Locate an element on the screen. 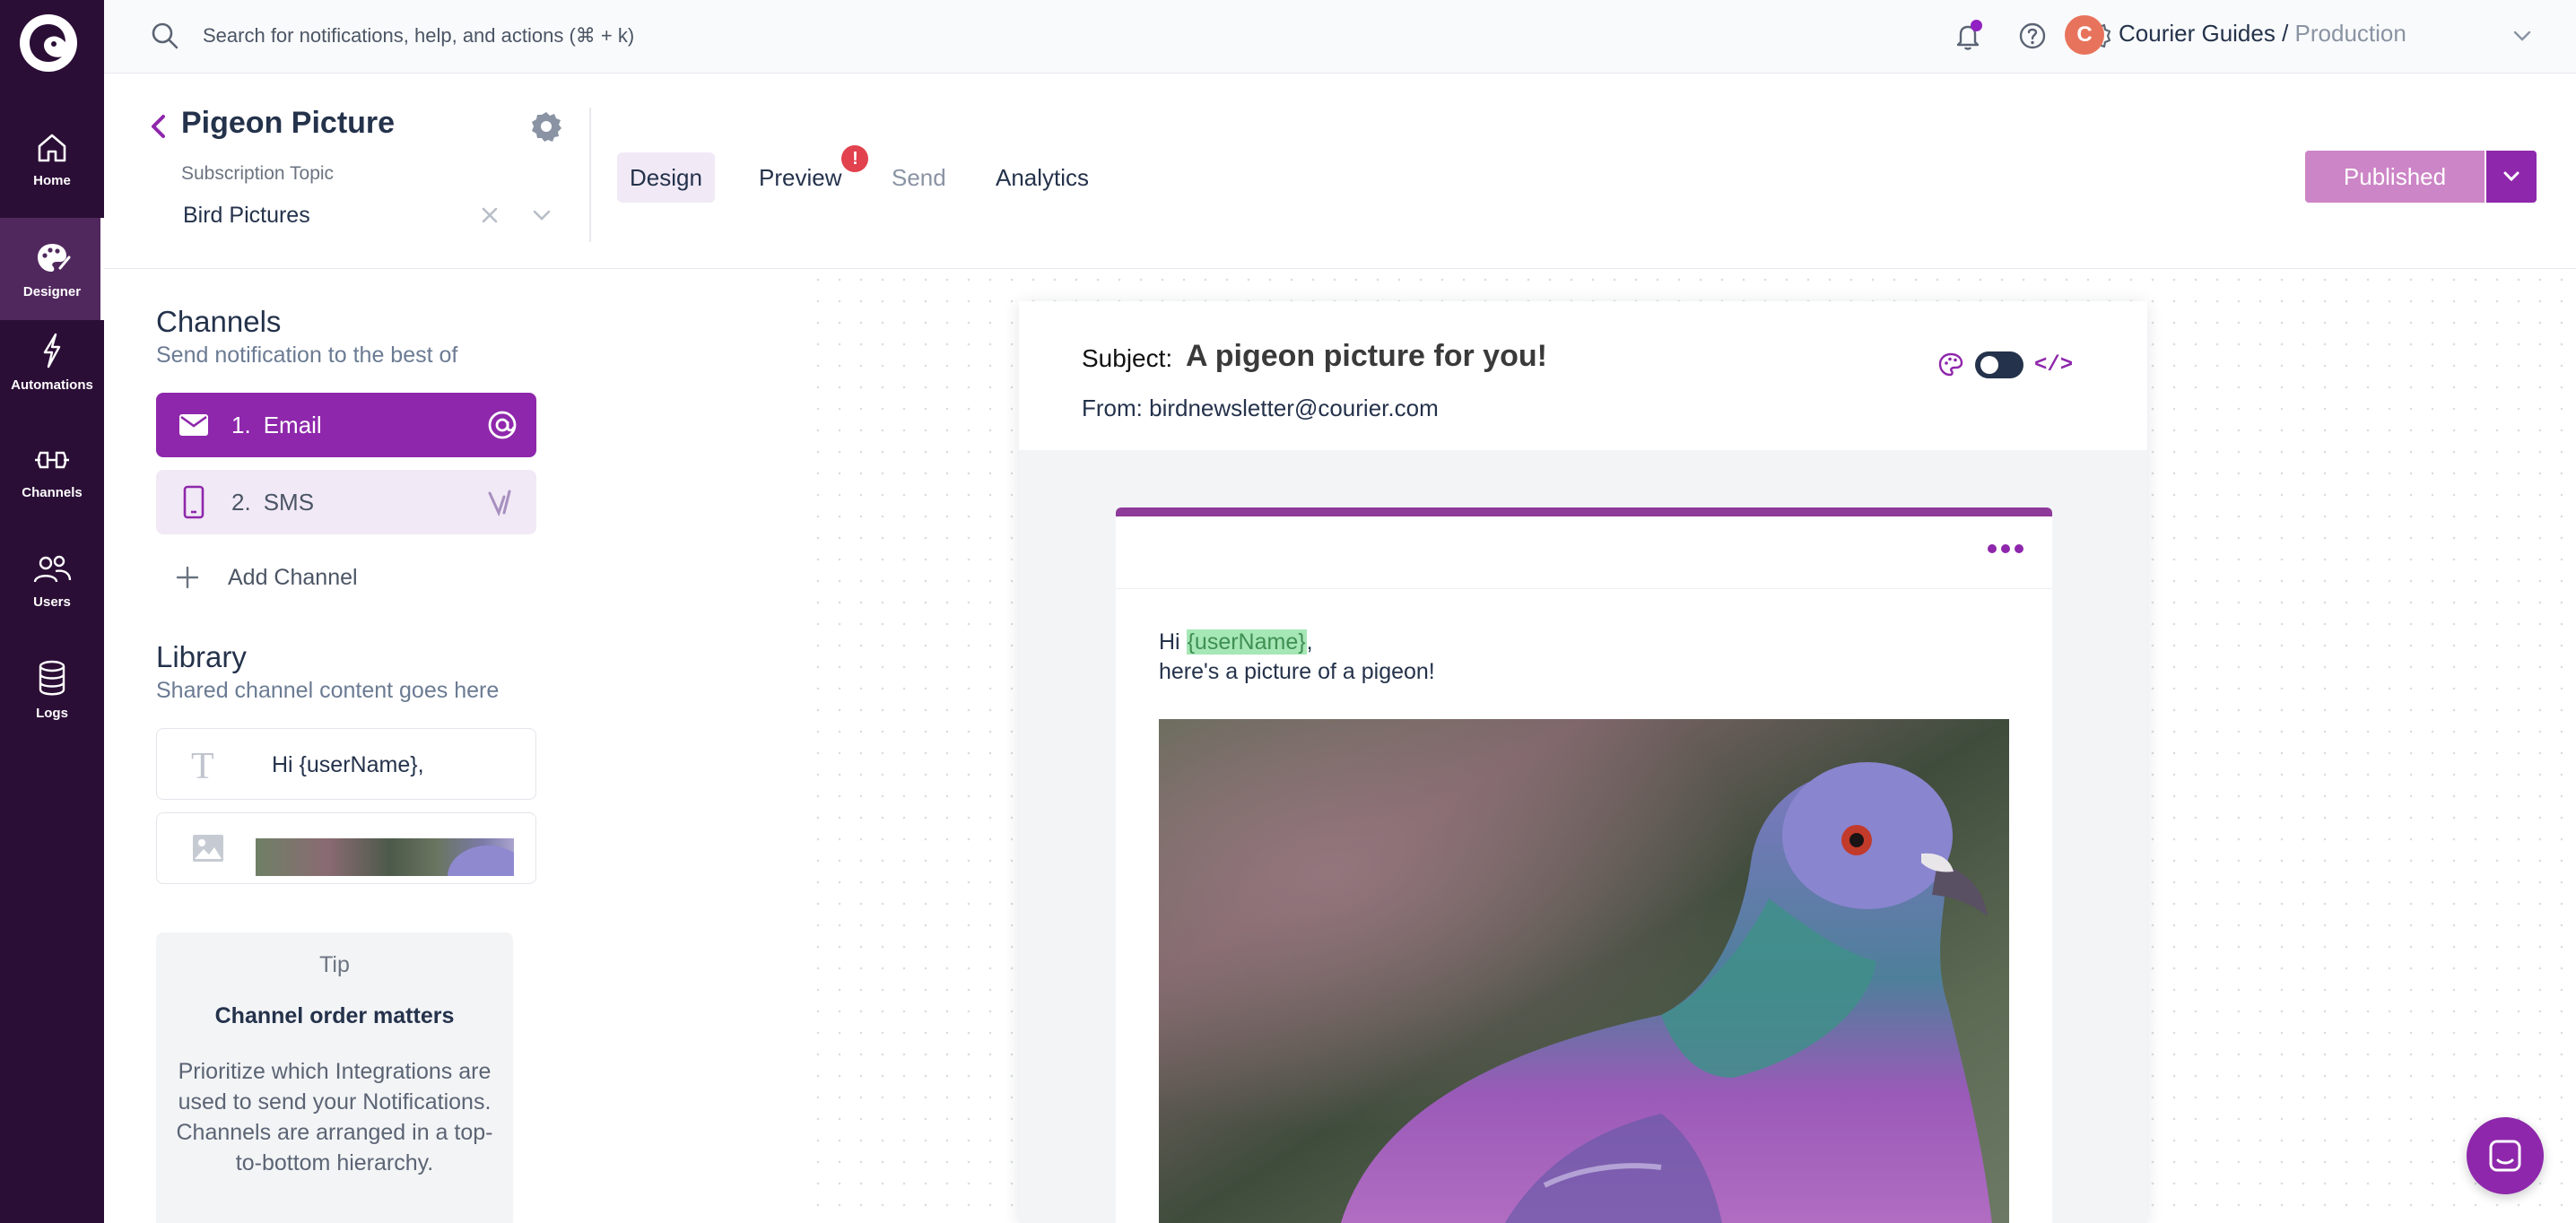 The image size is (2576, 1223). subscription-topic-select: Bird Pictures is located at coordinates (246, 216).